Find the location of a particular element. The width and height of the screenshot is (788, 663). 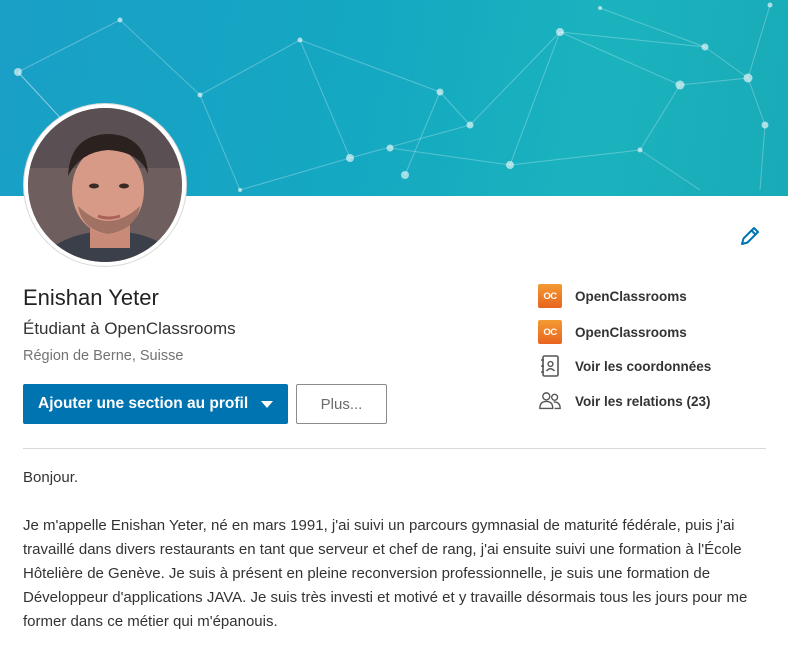

sidebar-item-company: OC OpenClassrooms is located at coordinates (612, 296).